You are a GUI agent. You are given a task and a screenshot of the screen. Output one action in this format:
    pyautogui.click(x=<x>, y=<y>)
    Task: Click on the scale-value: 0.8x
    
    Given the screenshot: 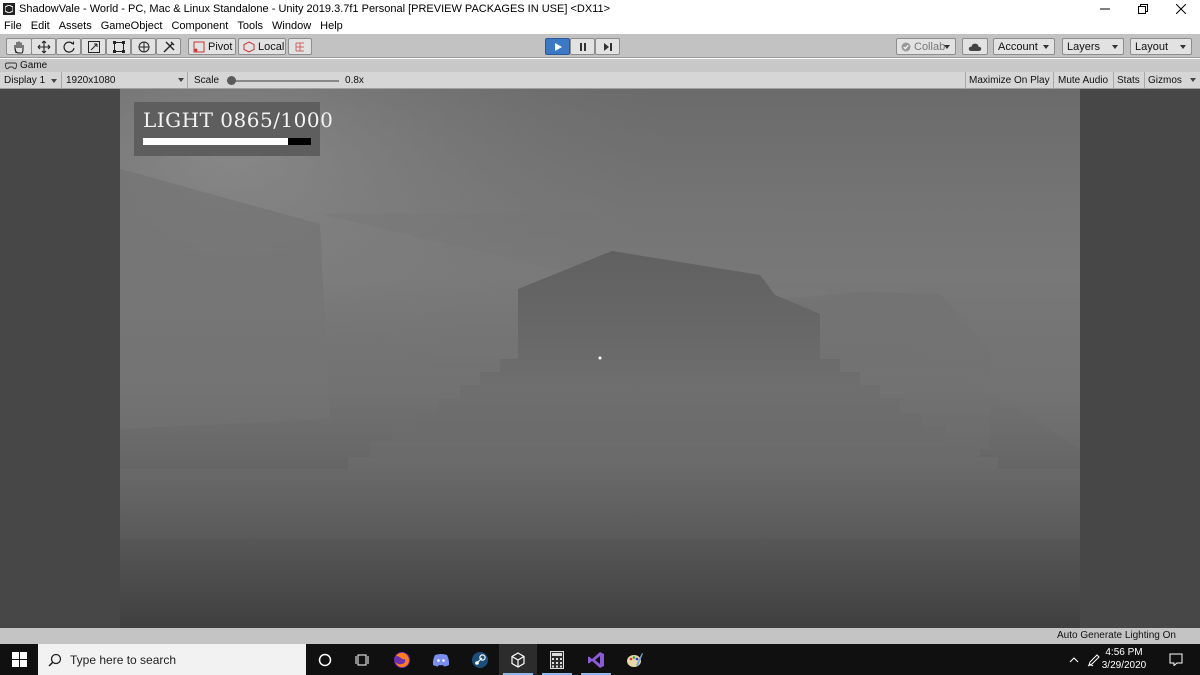 What is the action you would take?
    pyautogui.click(x=354, y=80)
    